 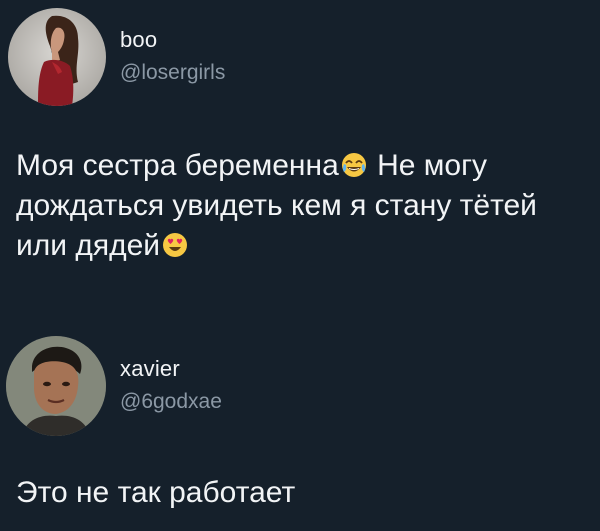 What do you see at coordinates (171, 385) in the screenshot?
I see `user-block: xavier @6godxae` at bounding box center [171, 385].